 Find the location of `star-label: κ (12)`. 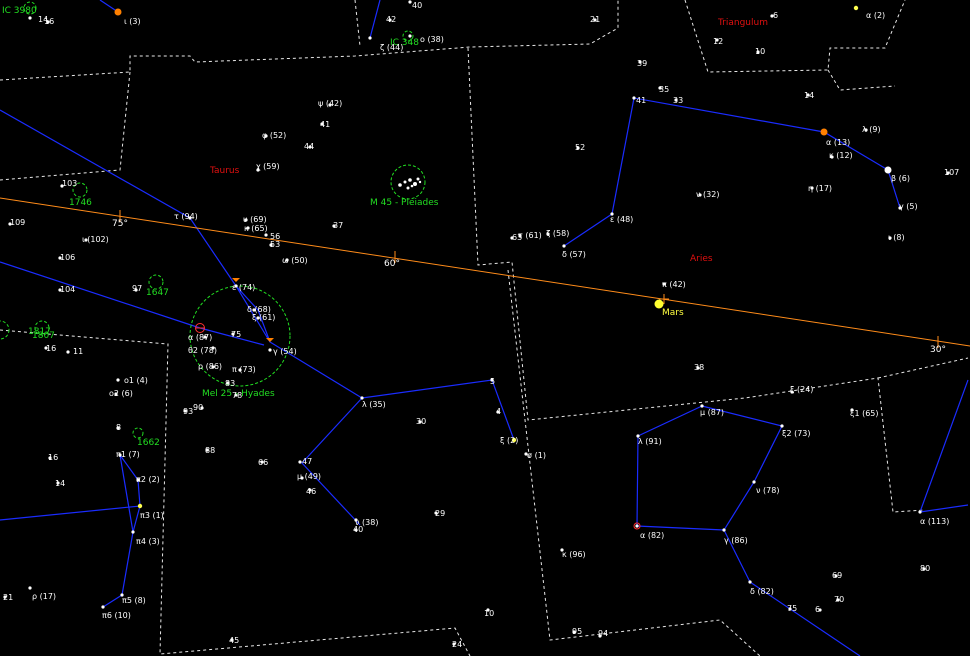

star-label: κ (12) is located at coordinates (841, 156).